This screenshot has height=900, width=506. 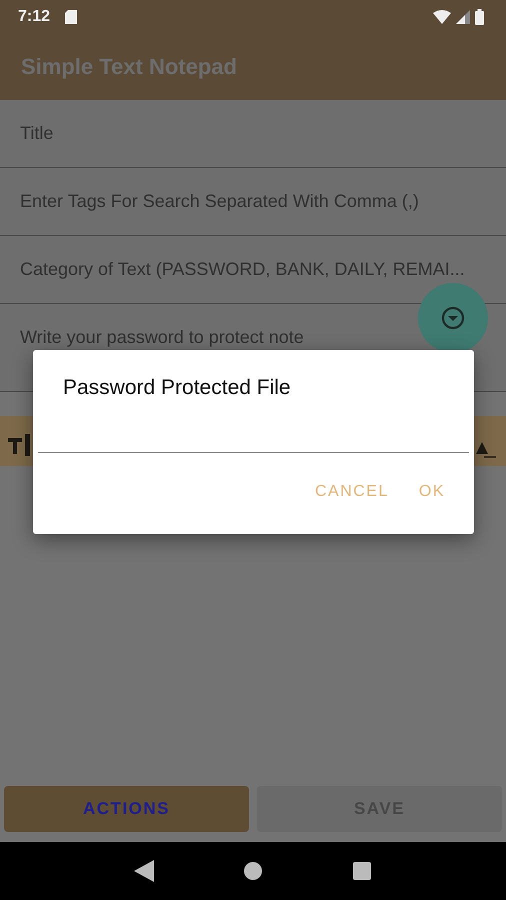 What do you see at coordinates (431, 492) in the screenshot?
I see `dialog-button: OK` at bounding box center [431, 492].